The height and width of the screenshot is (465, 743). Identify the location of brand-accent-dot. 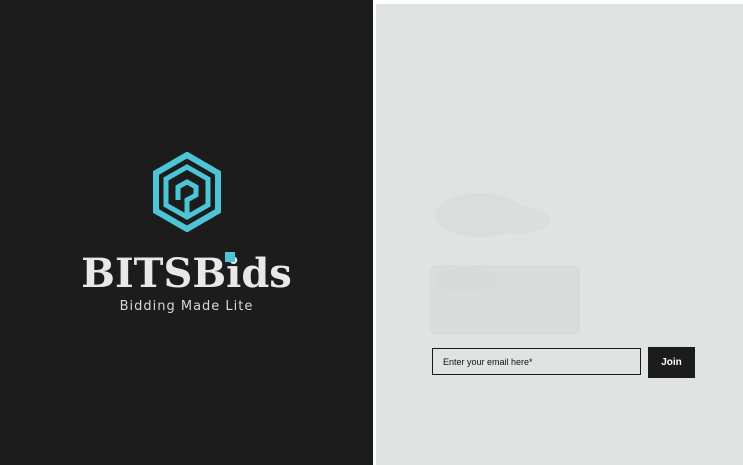
(230, 257).